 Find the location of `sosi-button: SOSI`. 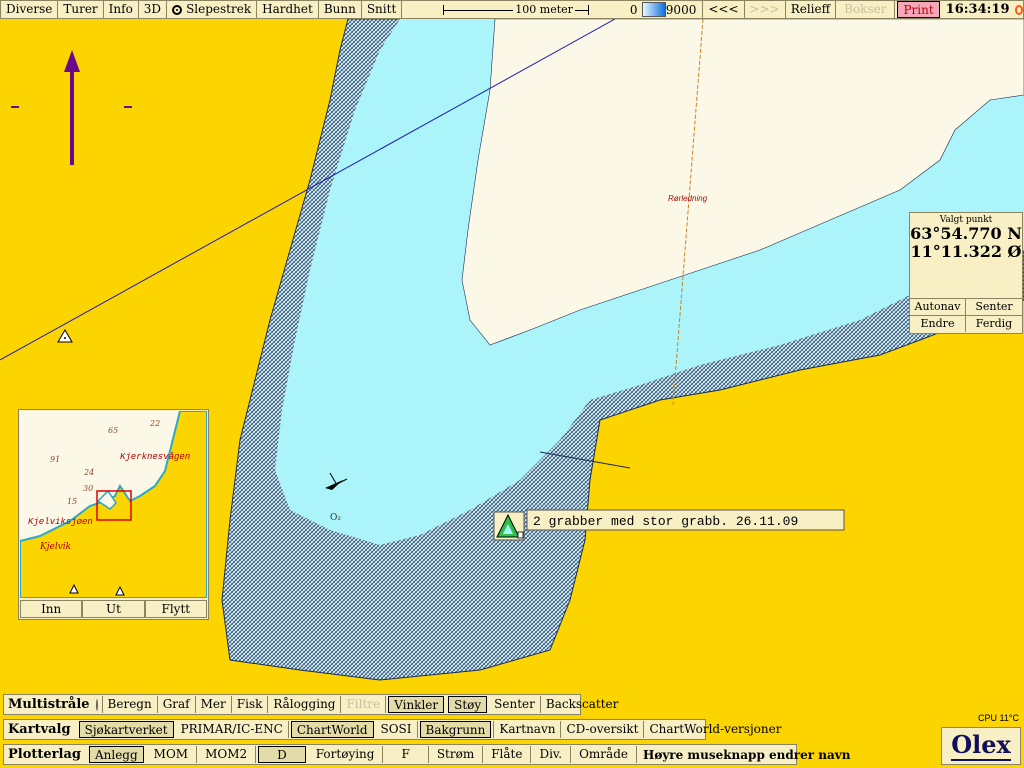

sosi-button: SOSI is located at coordinates (397, 729).